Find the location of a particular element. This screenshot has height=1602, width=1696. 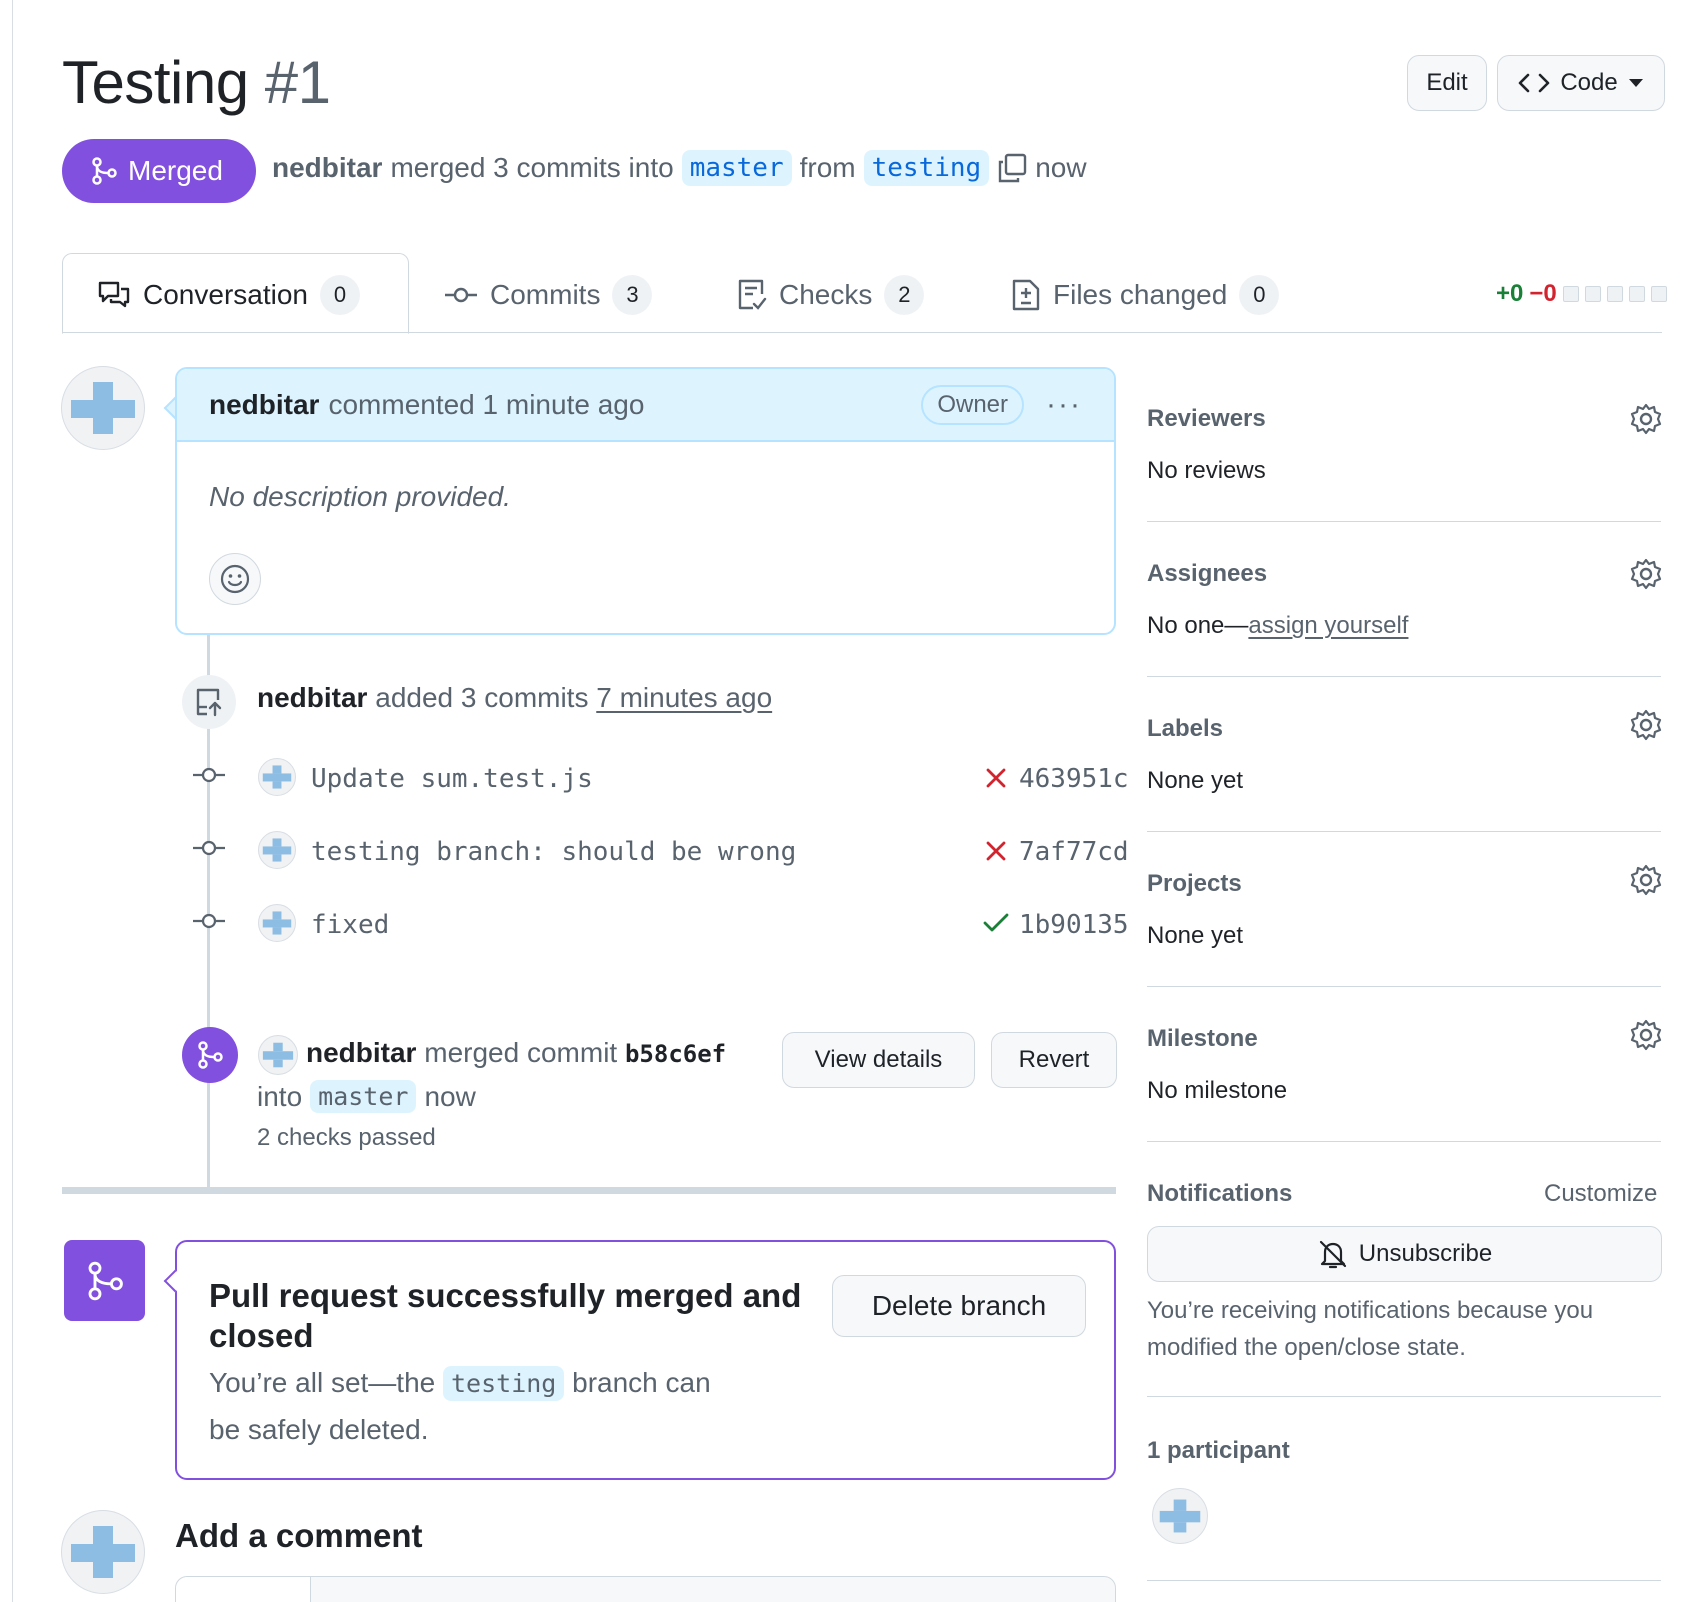

merge-time: now is located at coordinates (1061, 167).